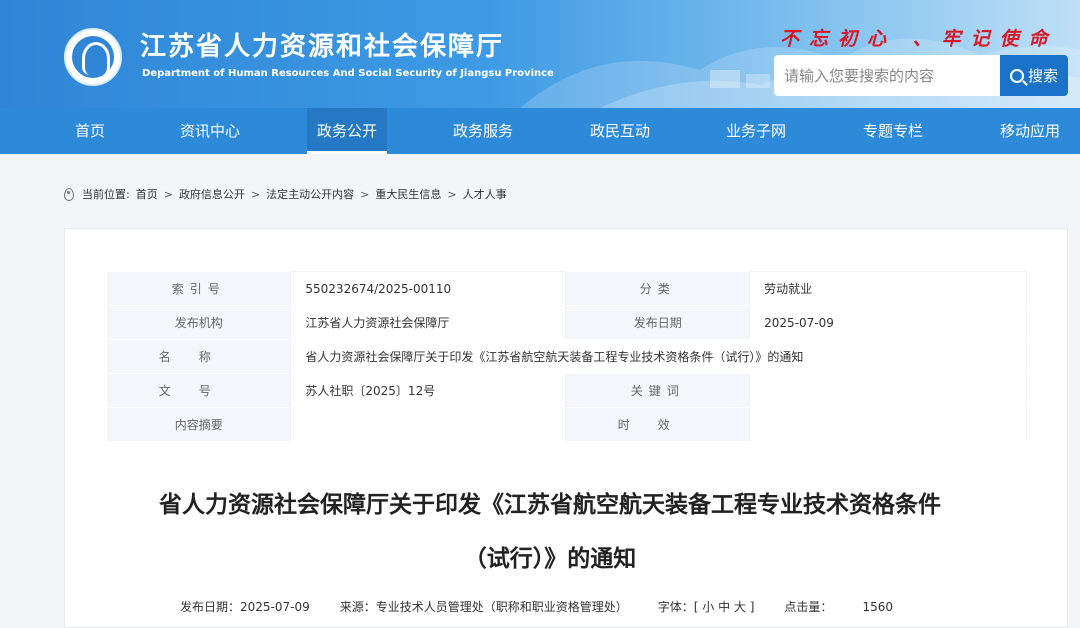 The height and width of the screenshot is (628, 1080). What do you see at coordinates (756, 131) in the screenshot?
I see `nav-item-business: 业务子网` at bounding box center [756, 131].